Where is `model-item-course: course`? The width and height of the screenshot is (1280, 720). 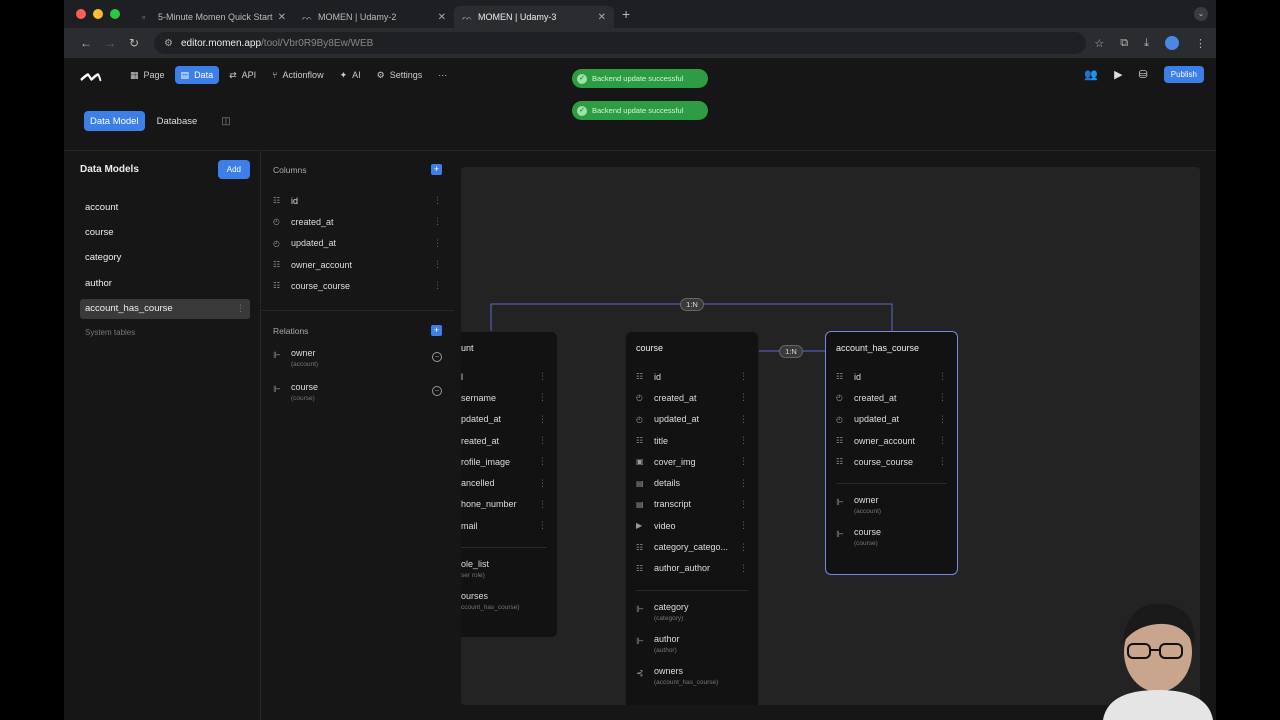
model-item-course: course is located at coordinates (165, 232).